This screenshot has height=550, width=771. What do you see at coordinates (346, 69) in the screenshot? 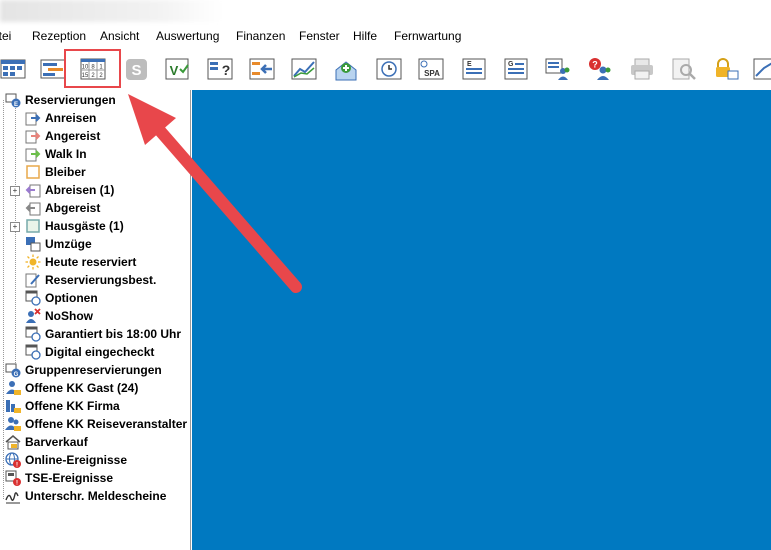
I see `add-house-icon` at bounding box center [346, 69].